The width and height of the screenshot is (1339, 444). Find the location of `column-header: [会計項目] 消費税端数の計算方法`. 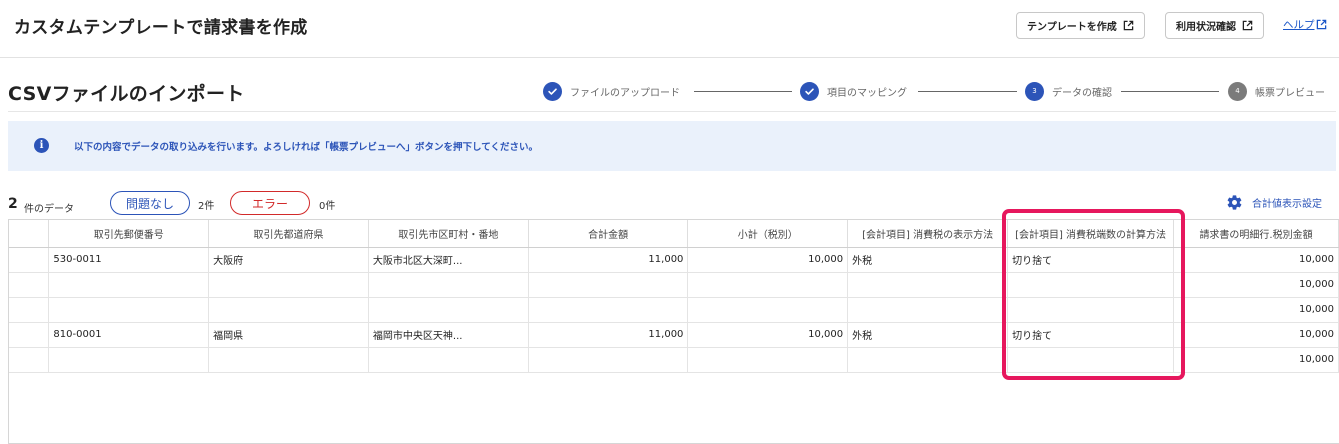

column-header: [会計項目] 消費税端数の計算方法 is located at coordinates (1091, 234).